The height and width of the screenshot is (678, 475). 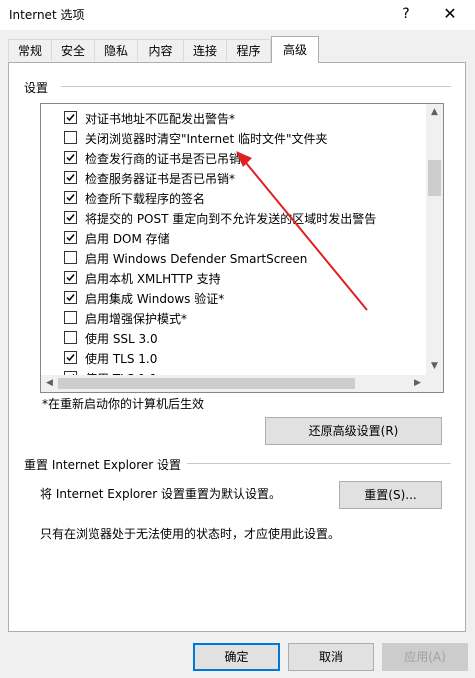 What do you see at coordinates (160, 119) in the screenshot?
I see `setting-label: 对证书地址不匹配发出警告*` at bounding box center [160, 119].